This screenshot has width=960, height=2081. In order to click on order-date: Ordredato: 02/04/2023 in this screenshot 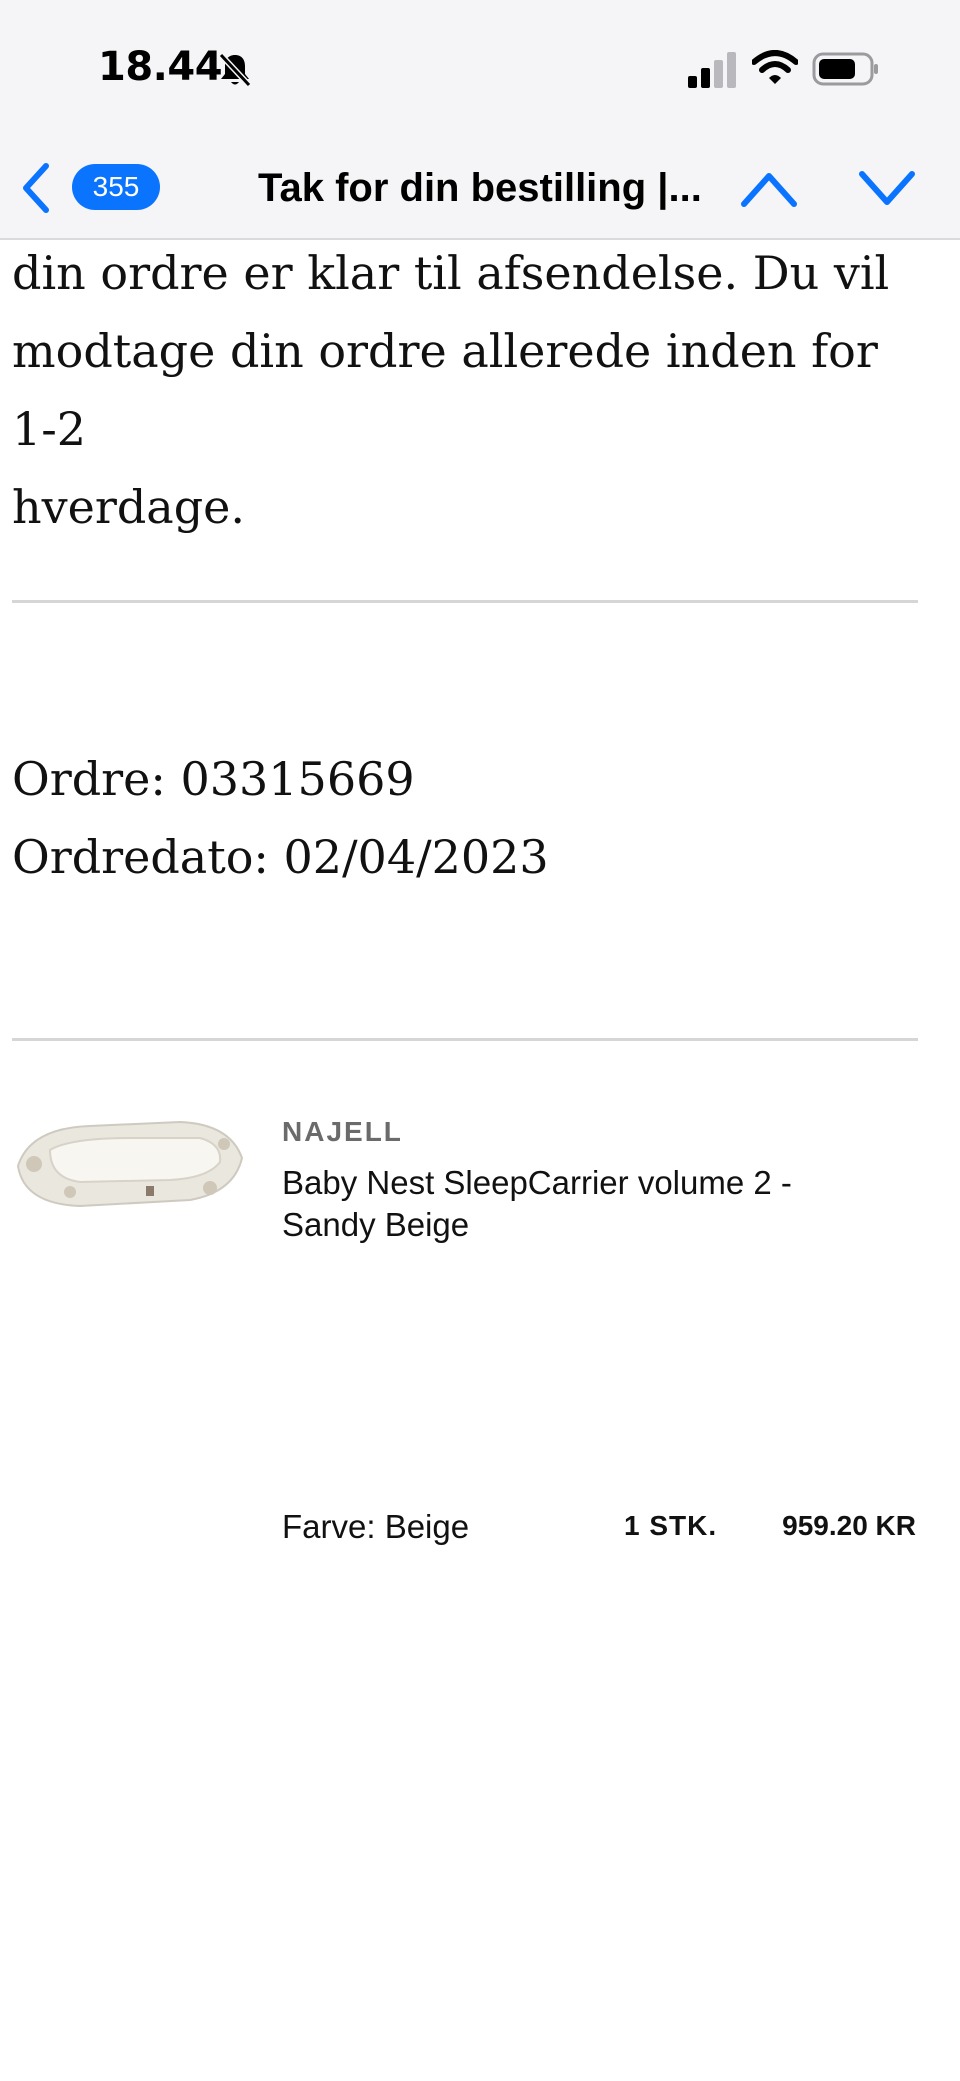, I will do `click(280, 857)`.